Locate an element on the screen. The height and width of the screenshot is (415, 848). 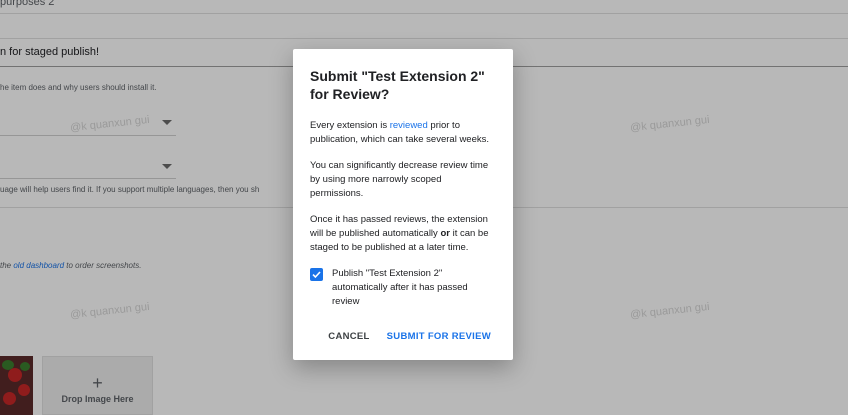
auto-publish-checkbox is located at coordinates (316, 274).